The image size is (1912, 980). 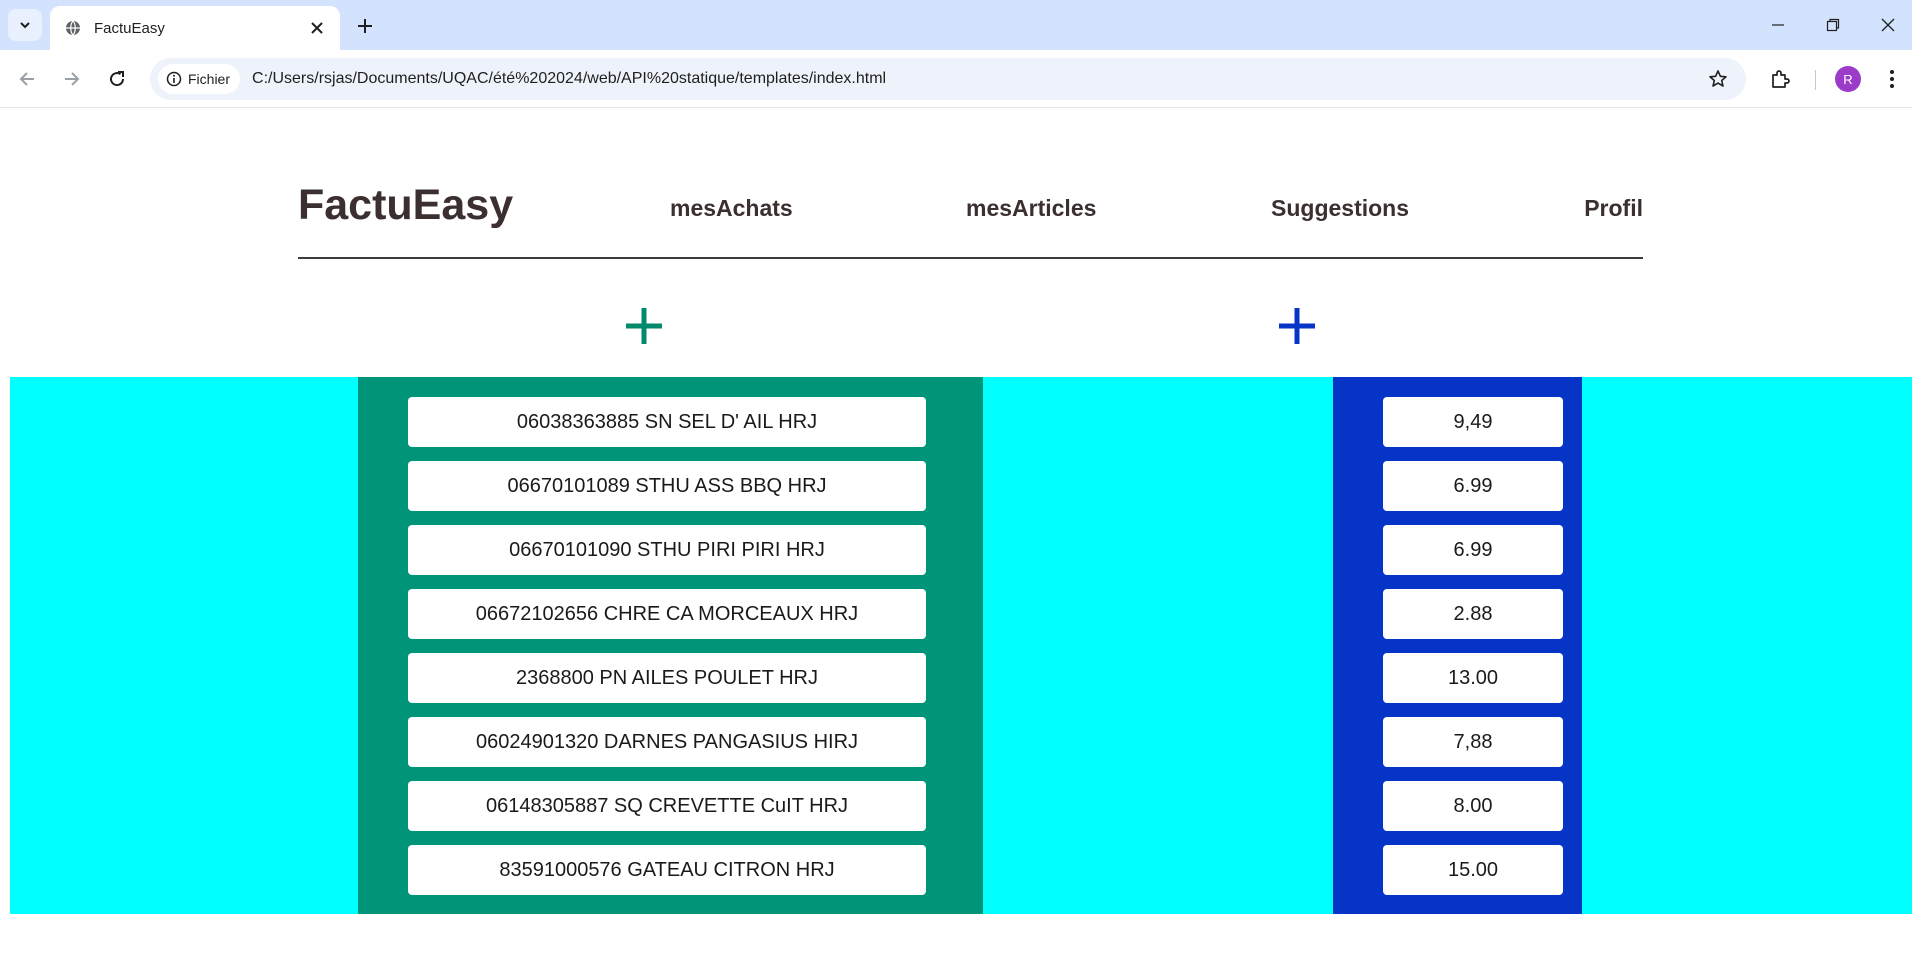 I want to click on price-item: 9,49, so click(x=1473, y=422).